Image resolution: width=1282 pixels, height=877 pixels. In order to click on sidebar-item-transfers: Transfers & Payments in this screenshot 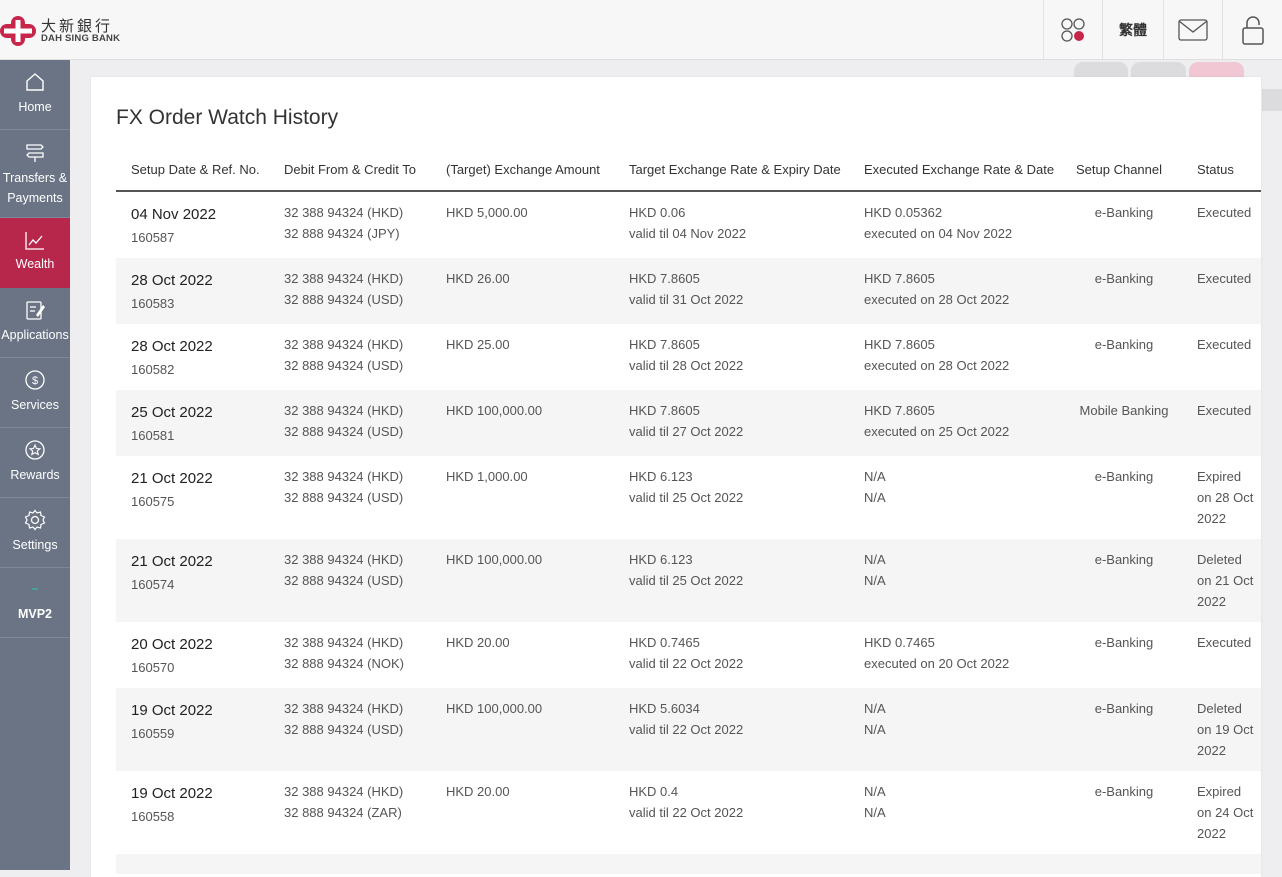, I will do `click(35, 174)`.